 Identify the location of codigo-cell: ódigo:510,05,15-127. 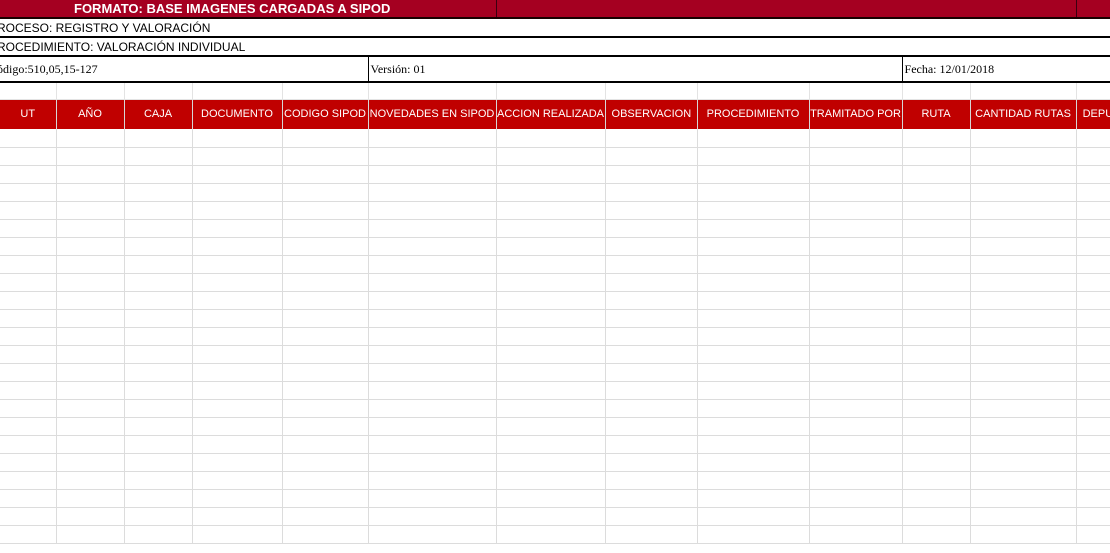
(184, 69).